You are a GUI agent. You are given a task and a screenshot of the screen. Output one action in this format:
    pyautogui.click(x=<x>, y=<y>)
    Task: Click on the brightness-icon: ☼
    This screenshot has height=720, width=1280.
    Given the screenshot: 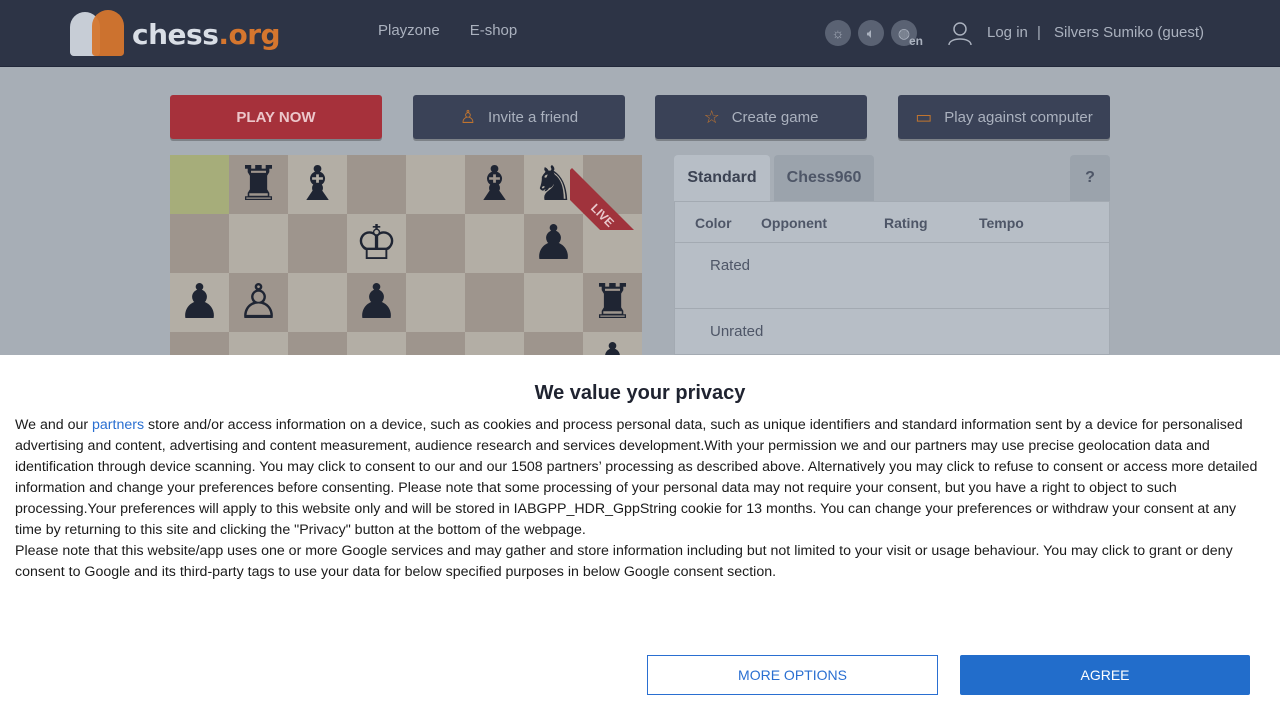 What is the action you would take?
    pyautogui.click(x=838, y=33)
    